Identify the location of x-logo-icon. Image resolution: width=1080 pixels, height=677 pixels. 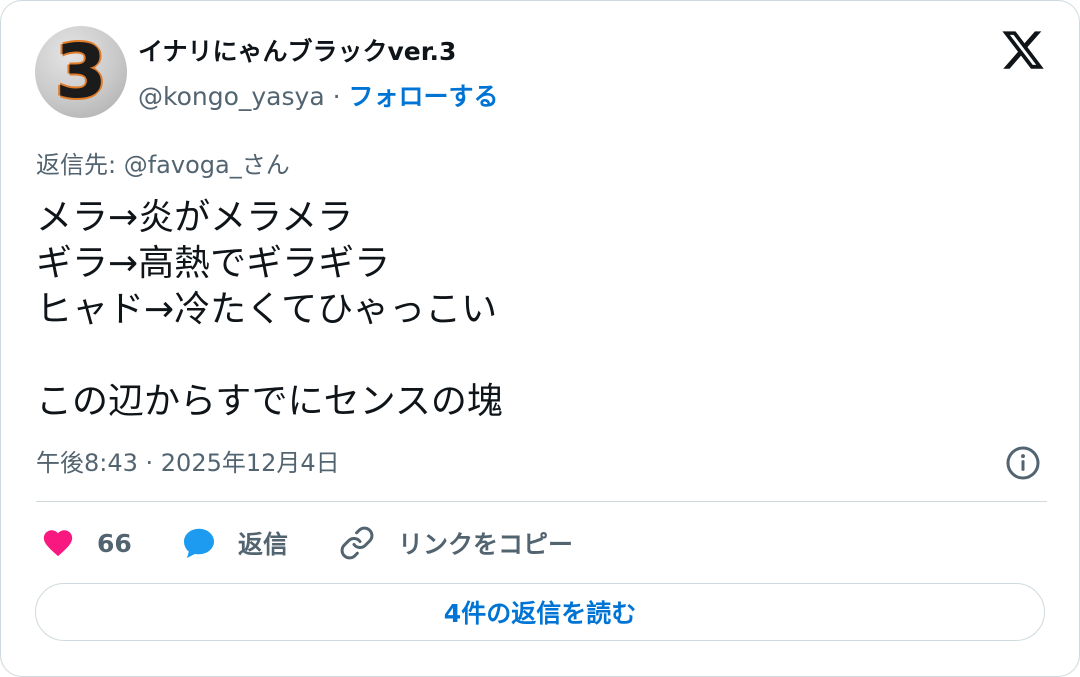
(1023, 50).